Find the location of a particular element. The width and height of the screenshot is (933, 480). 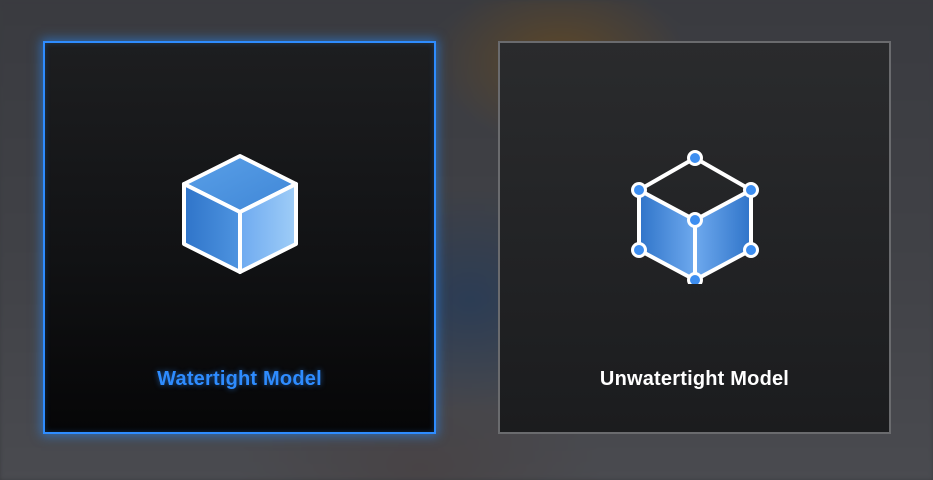

option-label: Watertight Model is located at coordinates (239, 379).